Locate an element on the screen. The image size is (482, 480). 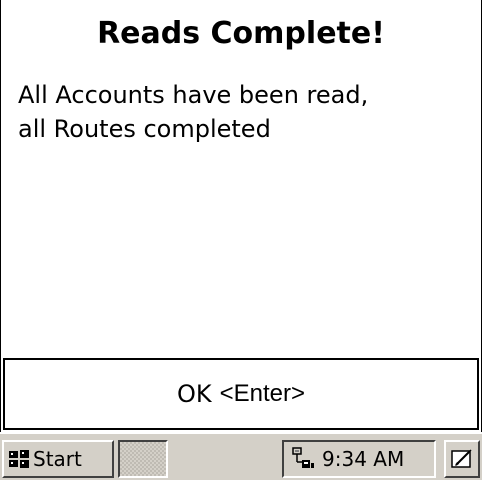
taskbar: Start 9:34 AM is located at coordinates (241, 456).